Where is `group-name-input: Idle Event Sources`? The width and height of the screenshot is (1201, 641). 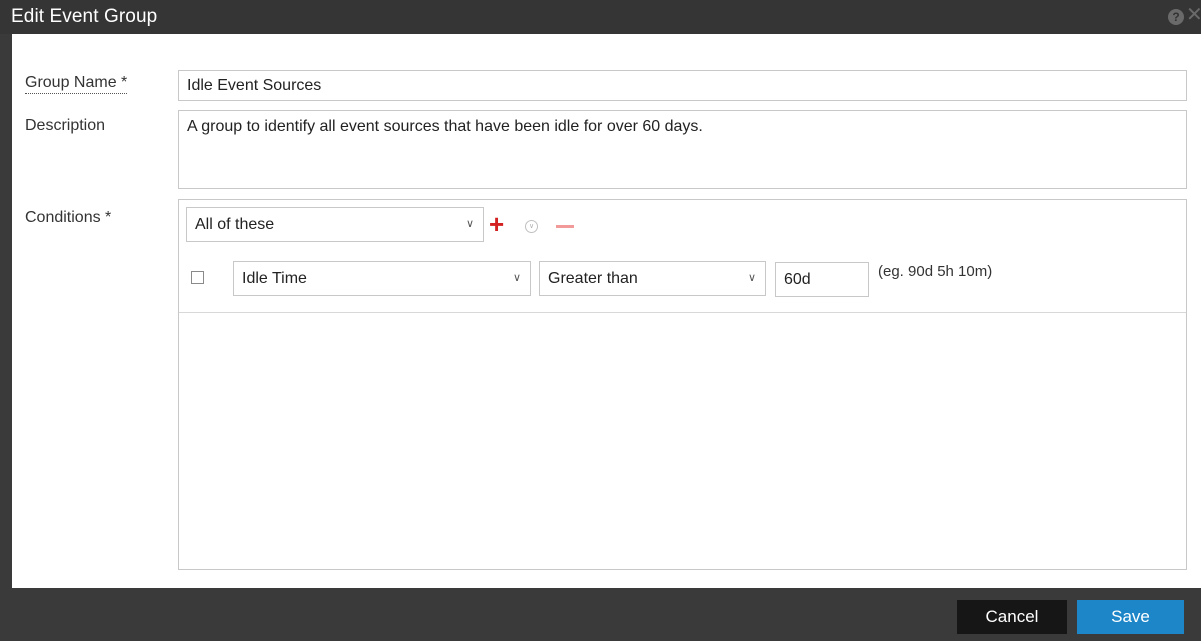
group-name-input: Idle Event Sources is located at coordinates (682, 85).